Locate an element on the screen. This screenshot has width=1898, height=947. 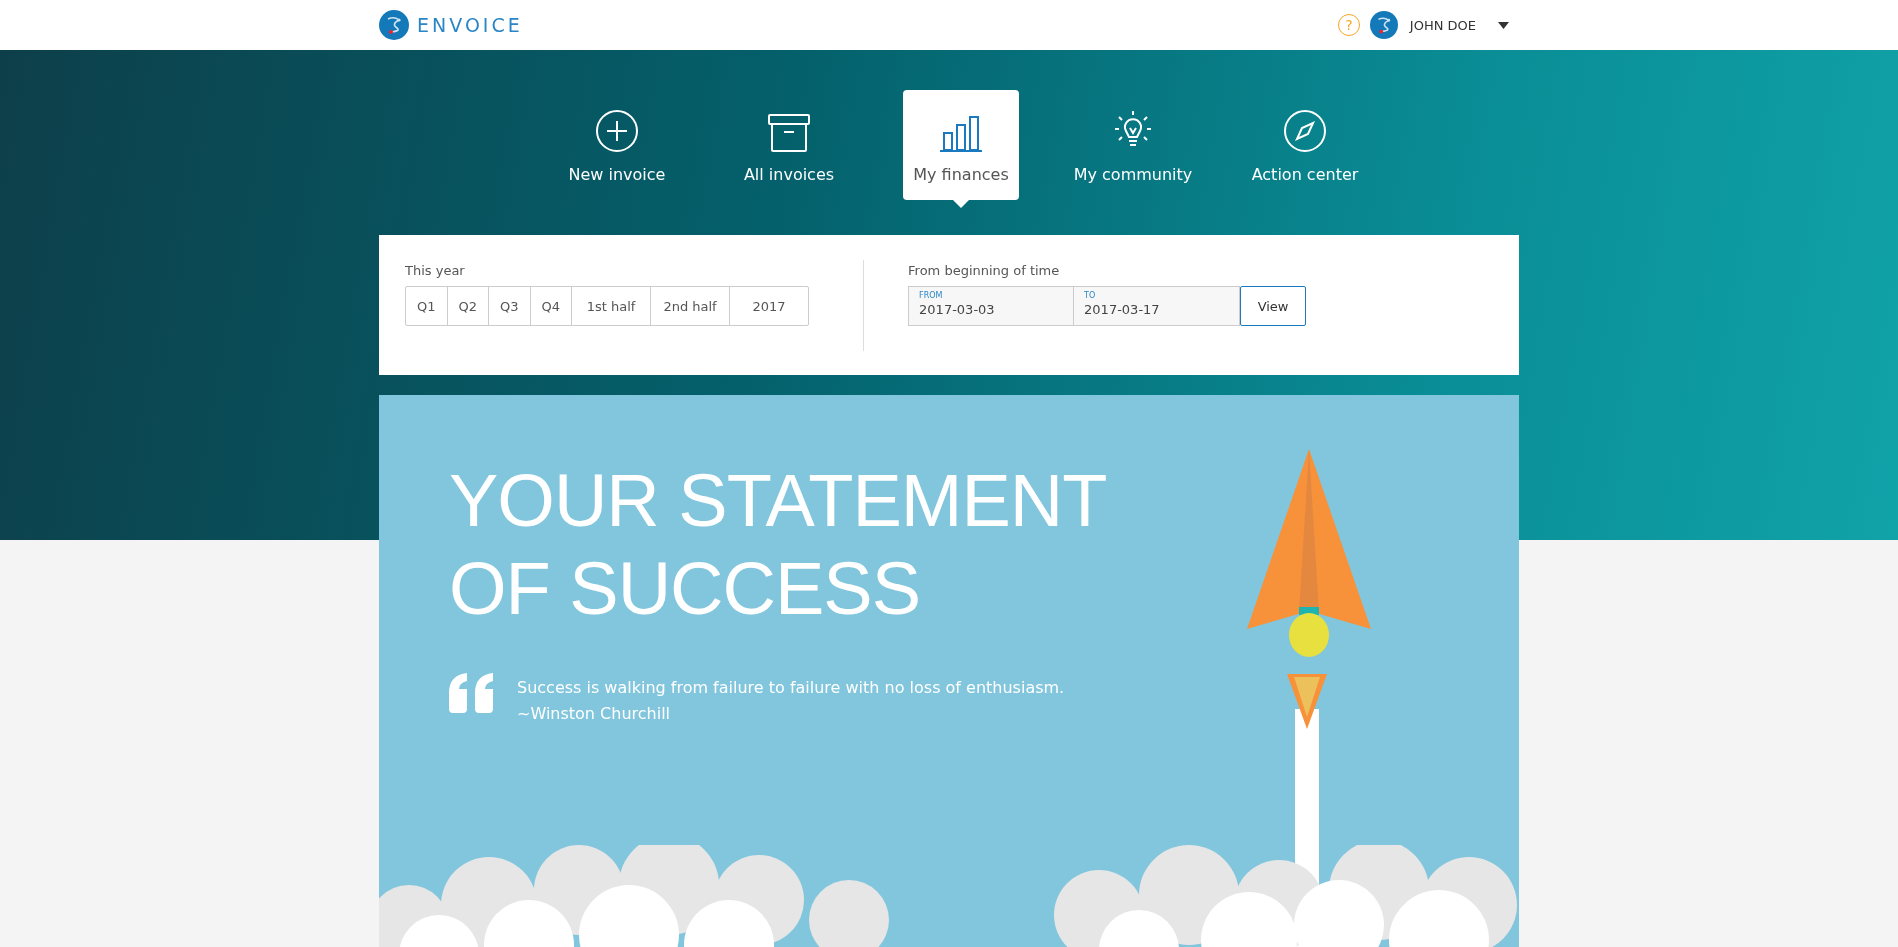
hero-title: OF SUCCESS is located at coordinates (685, 589).